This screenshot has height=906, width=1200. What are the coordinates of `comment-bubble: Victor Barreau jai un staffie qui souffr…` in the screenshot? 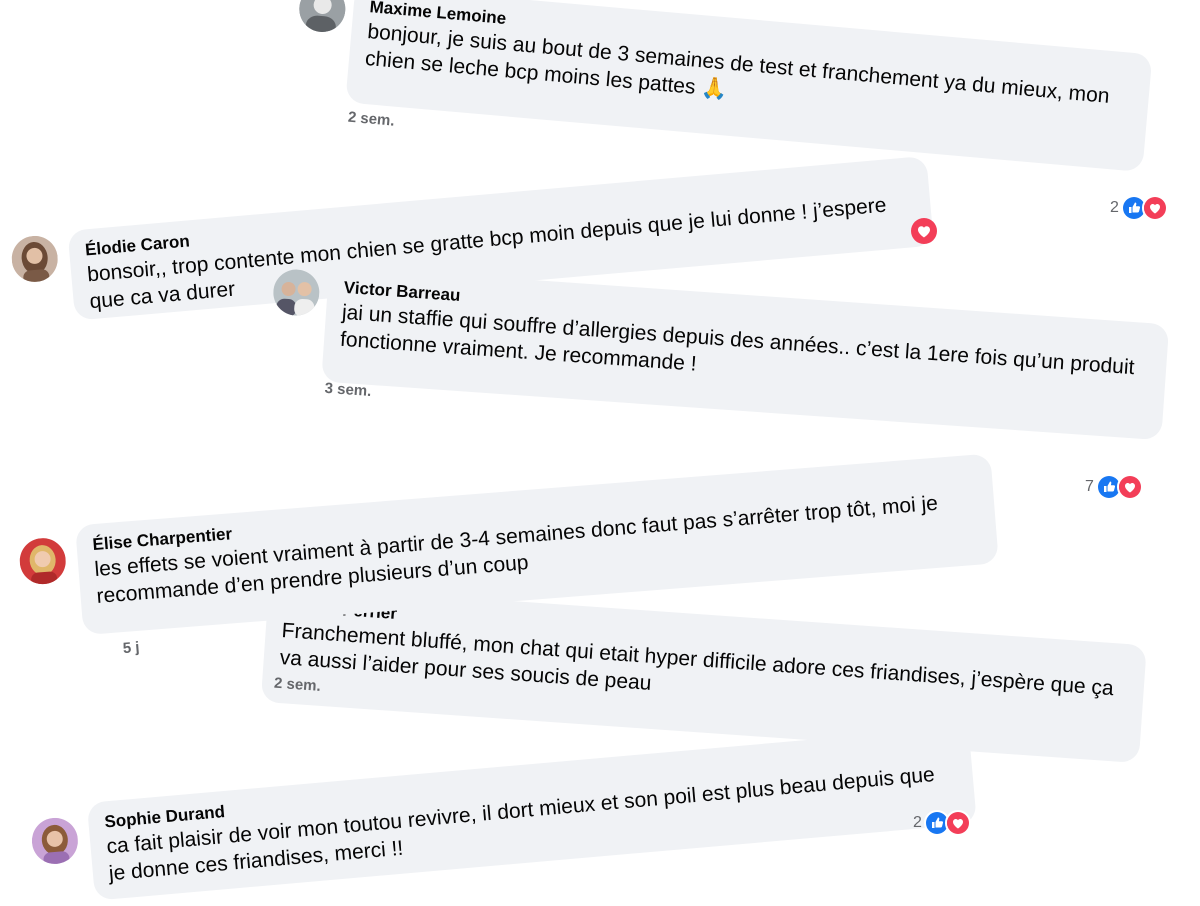 It's located at (745, 353).